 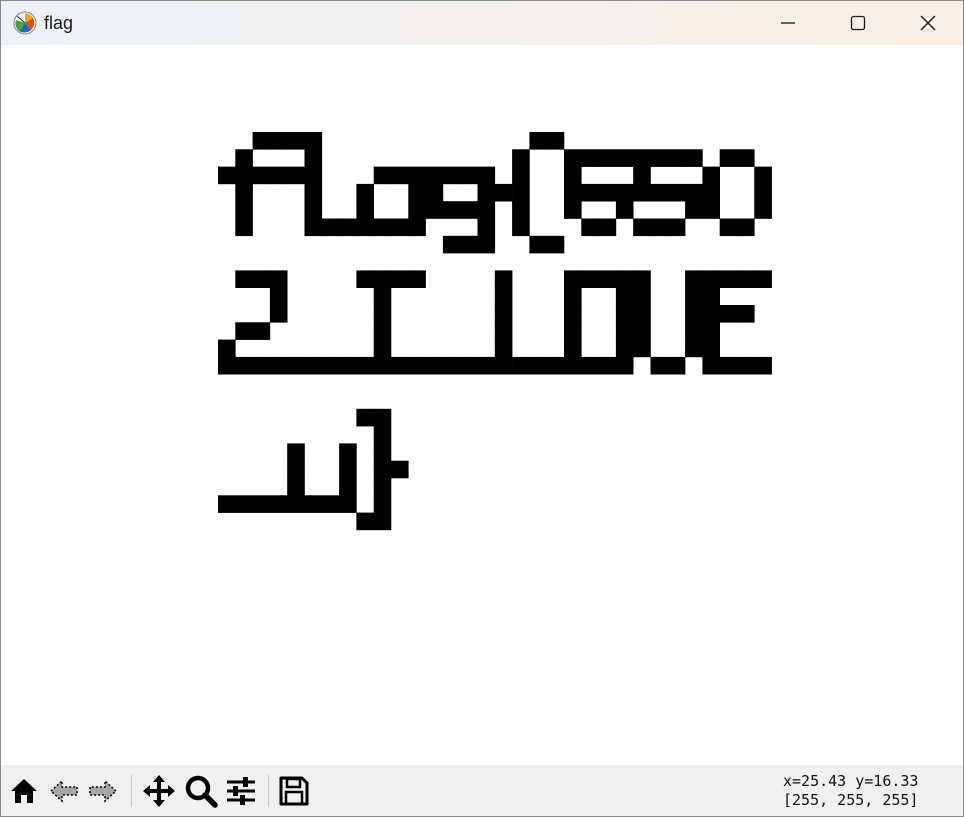 I want to click on floppy-disk-icon, so click(x=294, y=791).